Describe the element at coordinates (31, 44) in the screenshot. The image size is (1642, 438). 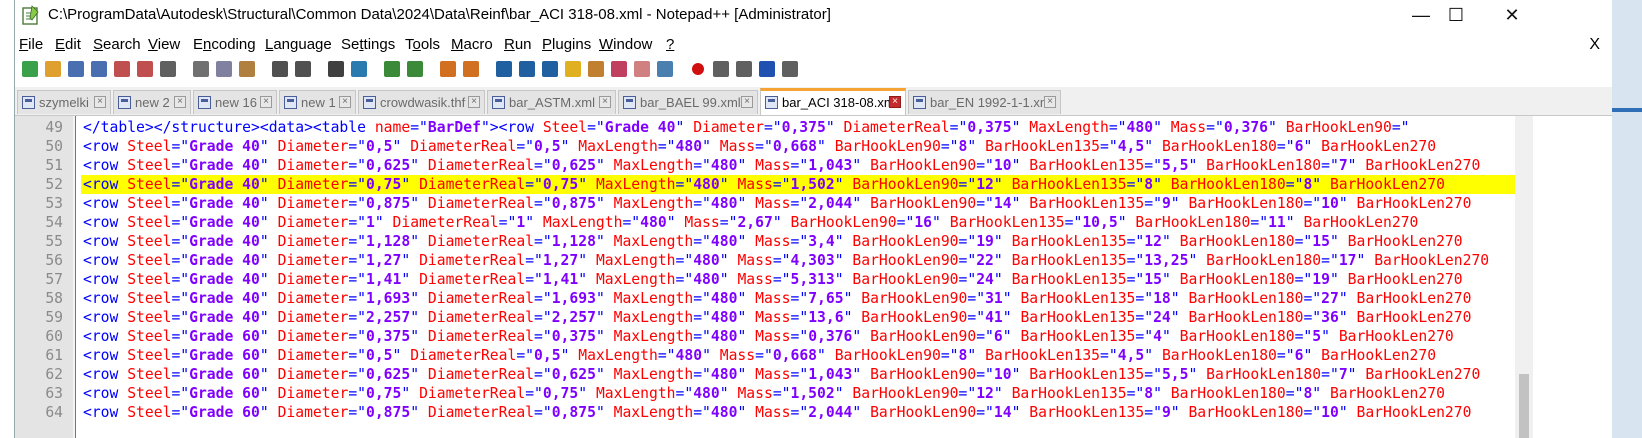
I see `menu-file: File` at that location.